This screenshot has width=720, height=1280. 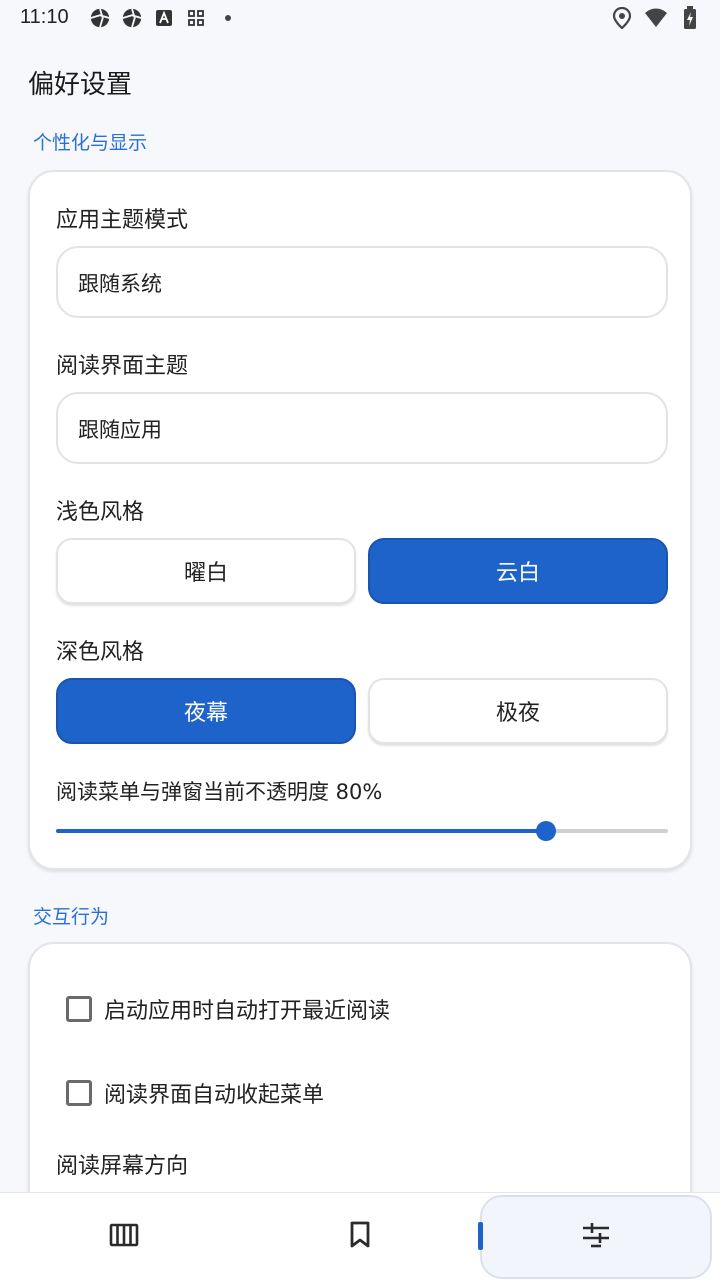 I want to click on nav-item-bookshelf, so click(x=124, y=1236).